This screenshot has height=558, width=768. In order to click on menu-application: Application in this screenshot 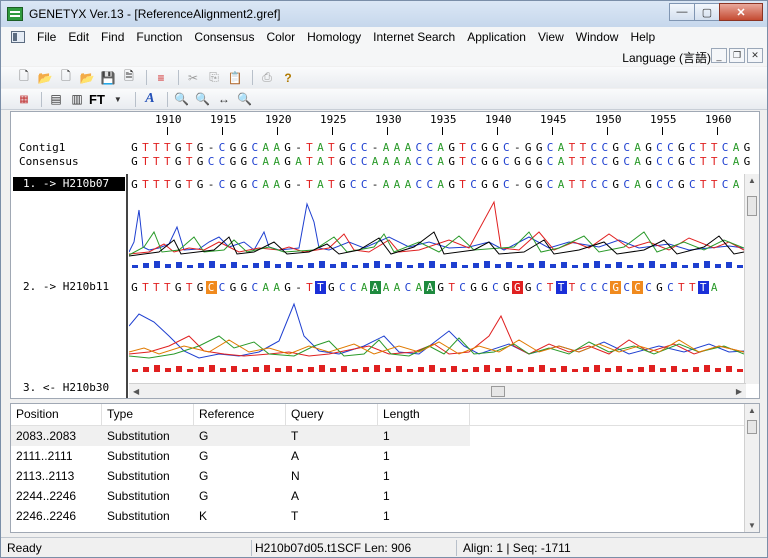, I will do `click(496, 37)`.